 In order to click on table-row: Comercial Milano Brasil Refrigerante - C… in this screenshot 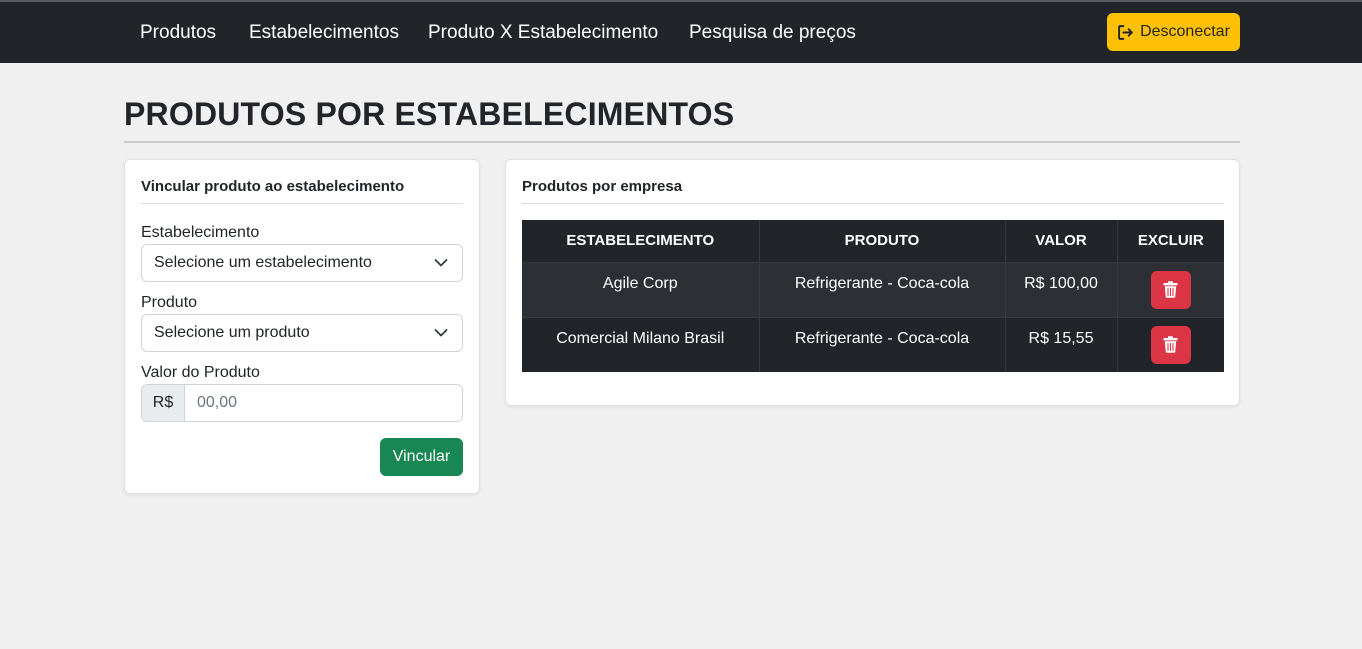, I will do `click(873, 344)`.